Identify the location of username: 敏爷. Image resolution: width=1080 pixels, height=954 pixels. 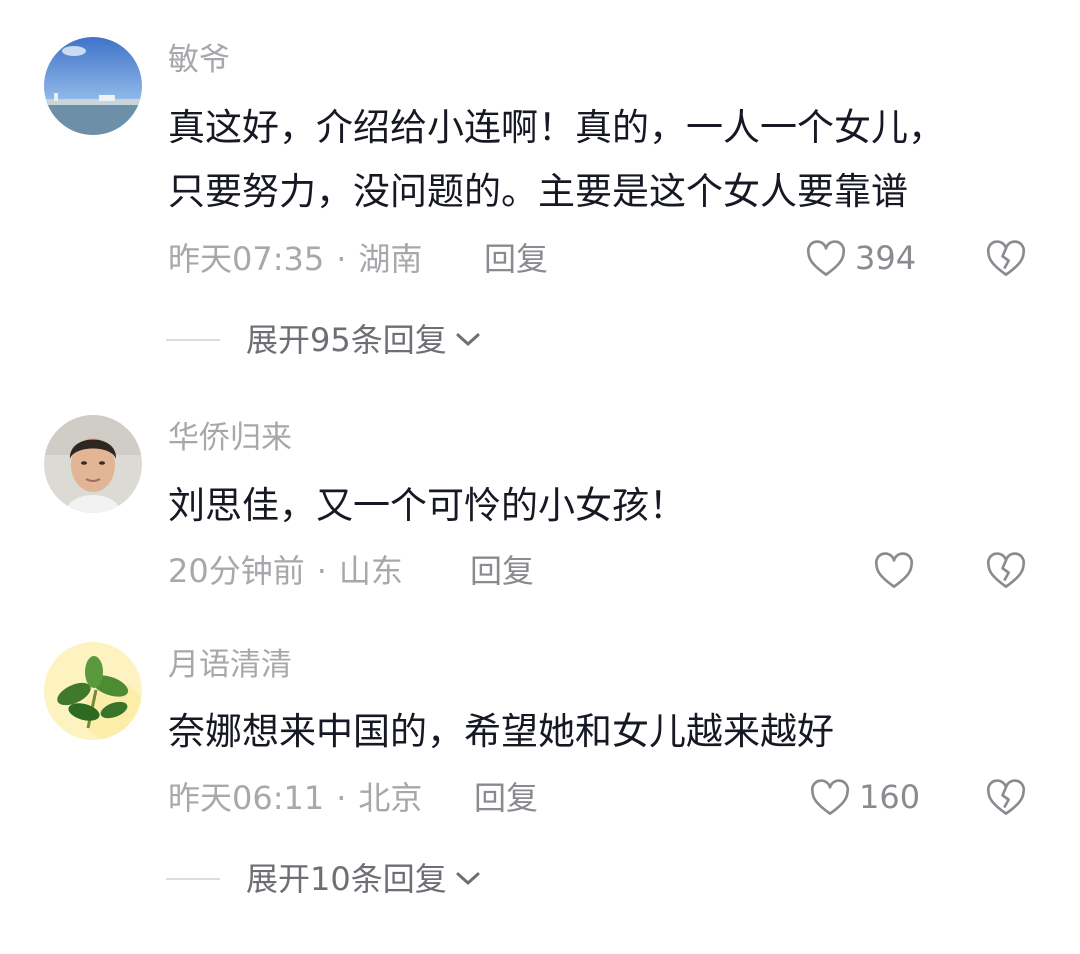
(199, 60).